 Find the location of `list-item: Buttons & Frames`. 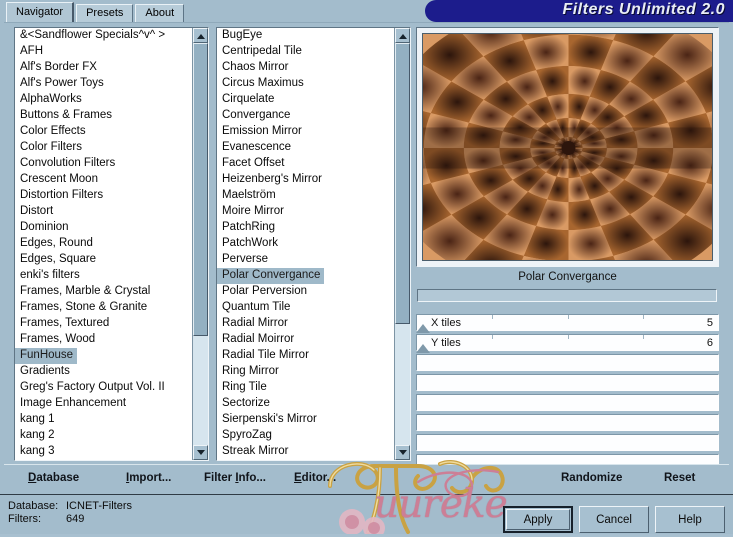

list-item: Buttons & Frames is located at coordinates (104, 116).